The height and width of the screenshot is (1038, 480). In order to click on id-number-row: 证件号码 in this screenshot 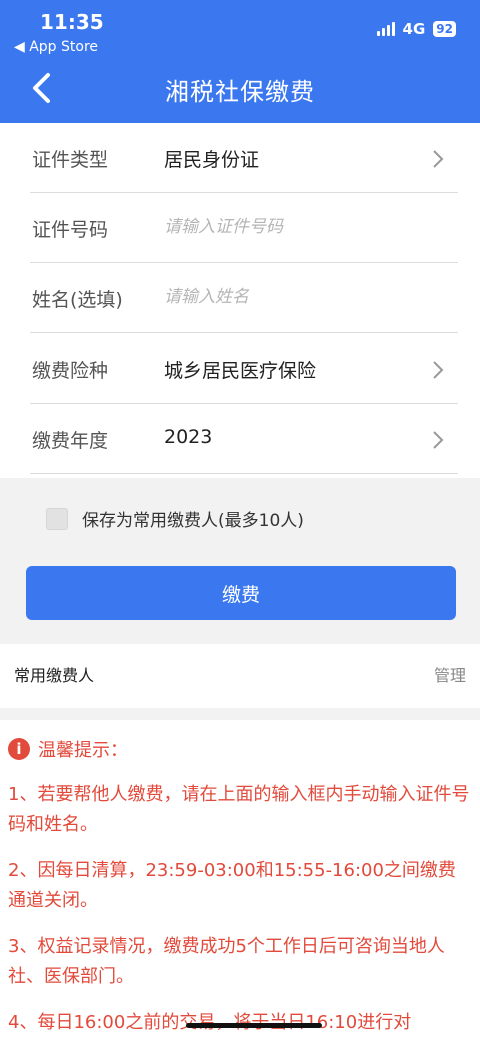, I will do `click(244, 228)`.